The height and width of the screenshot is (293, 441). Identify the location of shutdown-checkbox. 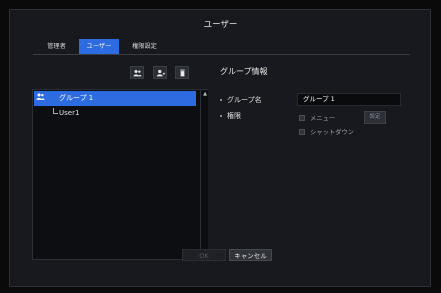
(302, 132).